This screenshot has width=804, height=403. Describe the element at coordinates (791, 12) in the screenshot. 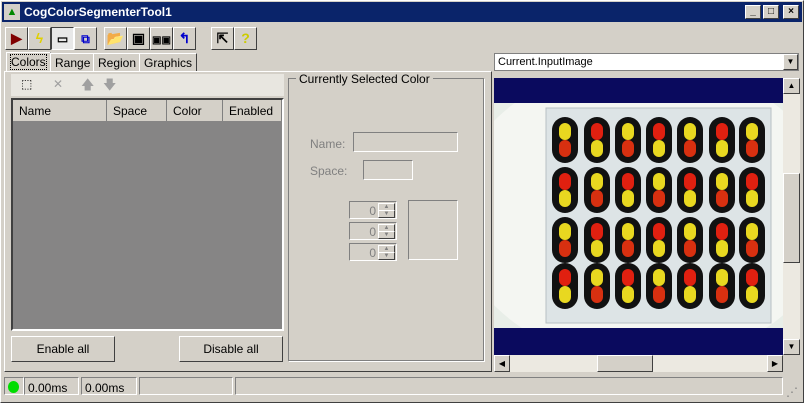

I see `close-button: ×` at that location.